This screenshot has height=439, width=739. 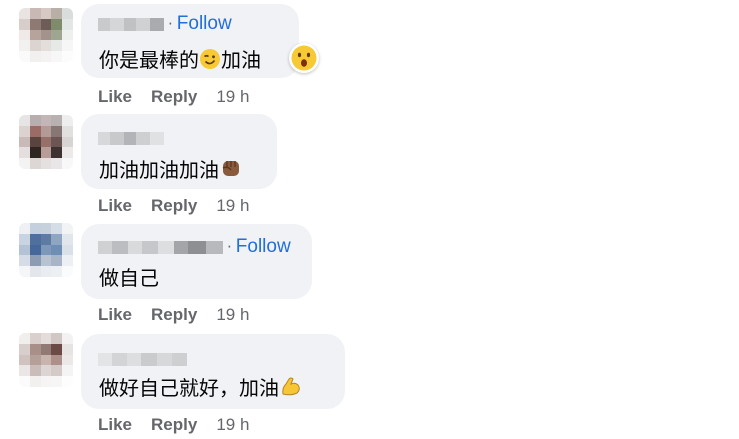 What do you see at coordinates (149, 60) in the screenshot?
I see `comment-text-main: 你是最棒的` at bounding box center [149, 60].